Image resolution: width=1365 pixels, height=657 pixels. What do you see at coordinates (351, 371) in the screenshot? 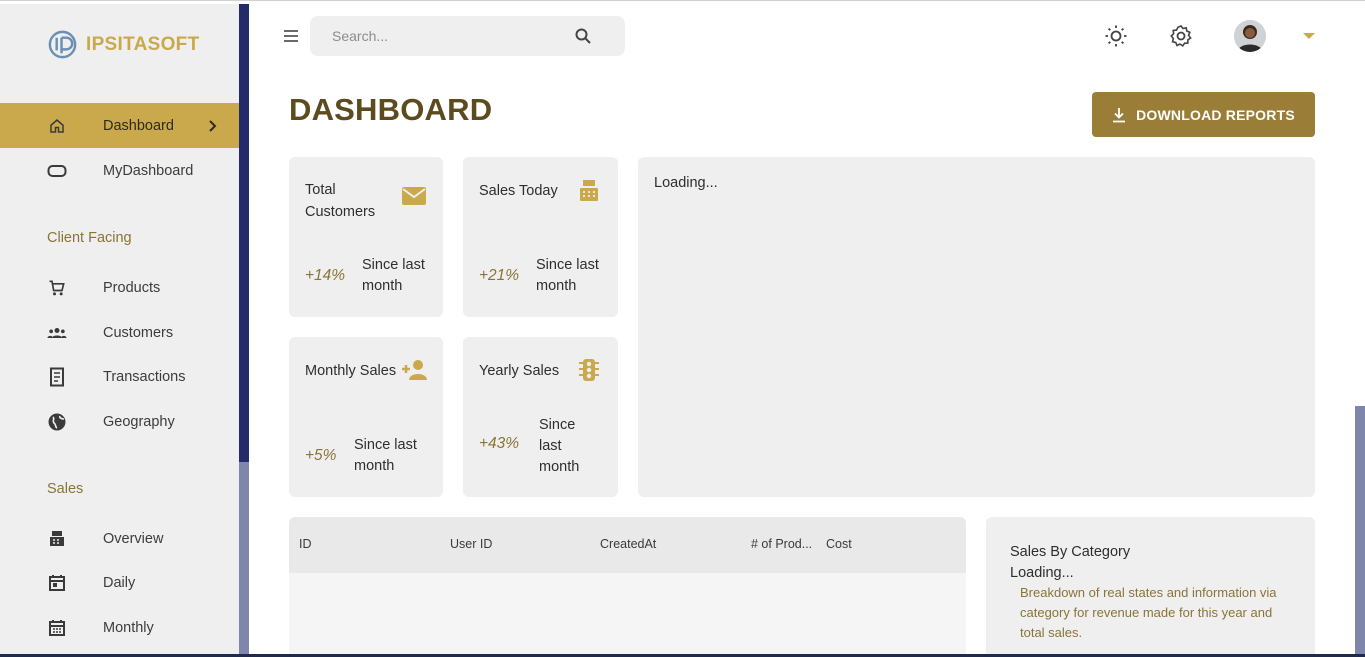
I see `stat-title: Monthly Sales` at bounding box center [351, 371].